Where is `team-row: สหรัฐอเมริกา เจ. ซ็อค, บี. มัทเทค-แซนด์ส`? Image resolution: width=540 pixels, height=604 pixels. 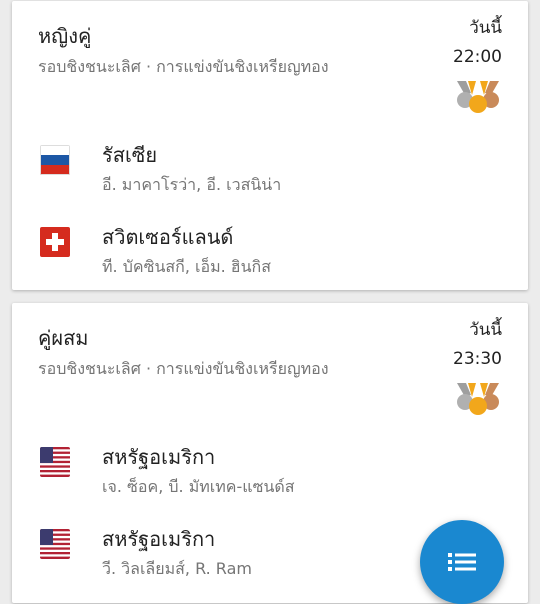
team-row: สหรัฐอเมริกา เจ. ซ็อค, บี. มัทเทค-แซนด์ส is located at coordinates (274, 468).